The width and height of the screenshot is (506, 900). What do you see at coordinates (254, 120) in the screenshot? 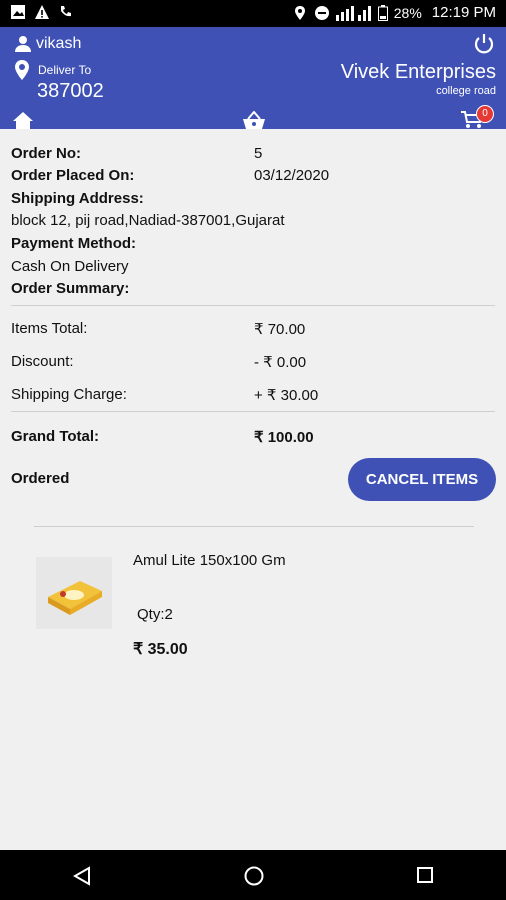
I see `basket-icon` at bounding box center [254, 120].